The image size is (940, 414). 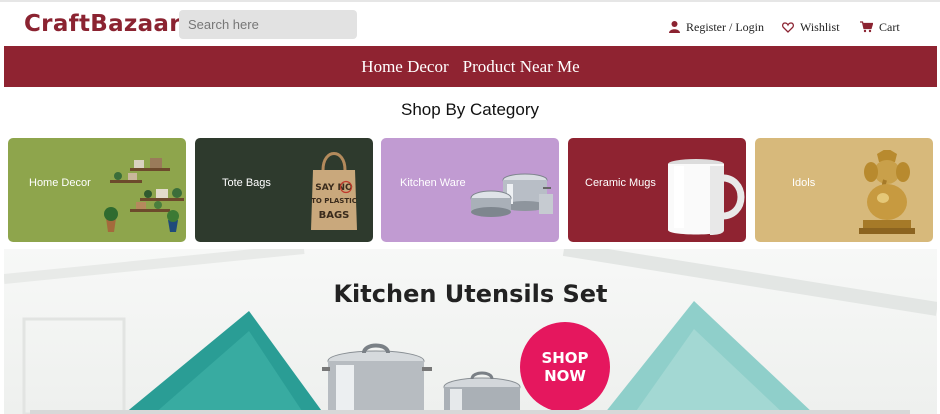 What do you see at coordinates (144, 195) in the screenshot?
I see `shelf-decor-icon` at bounding box center [144, 195].